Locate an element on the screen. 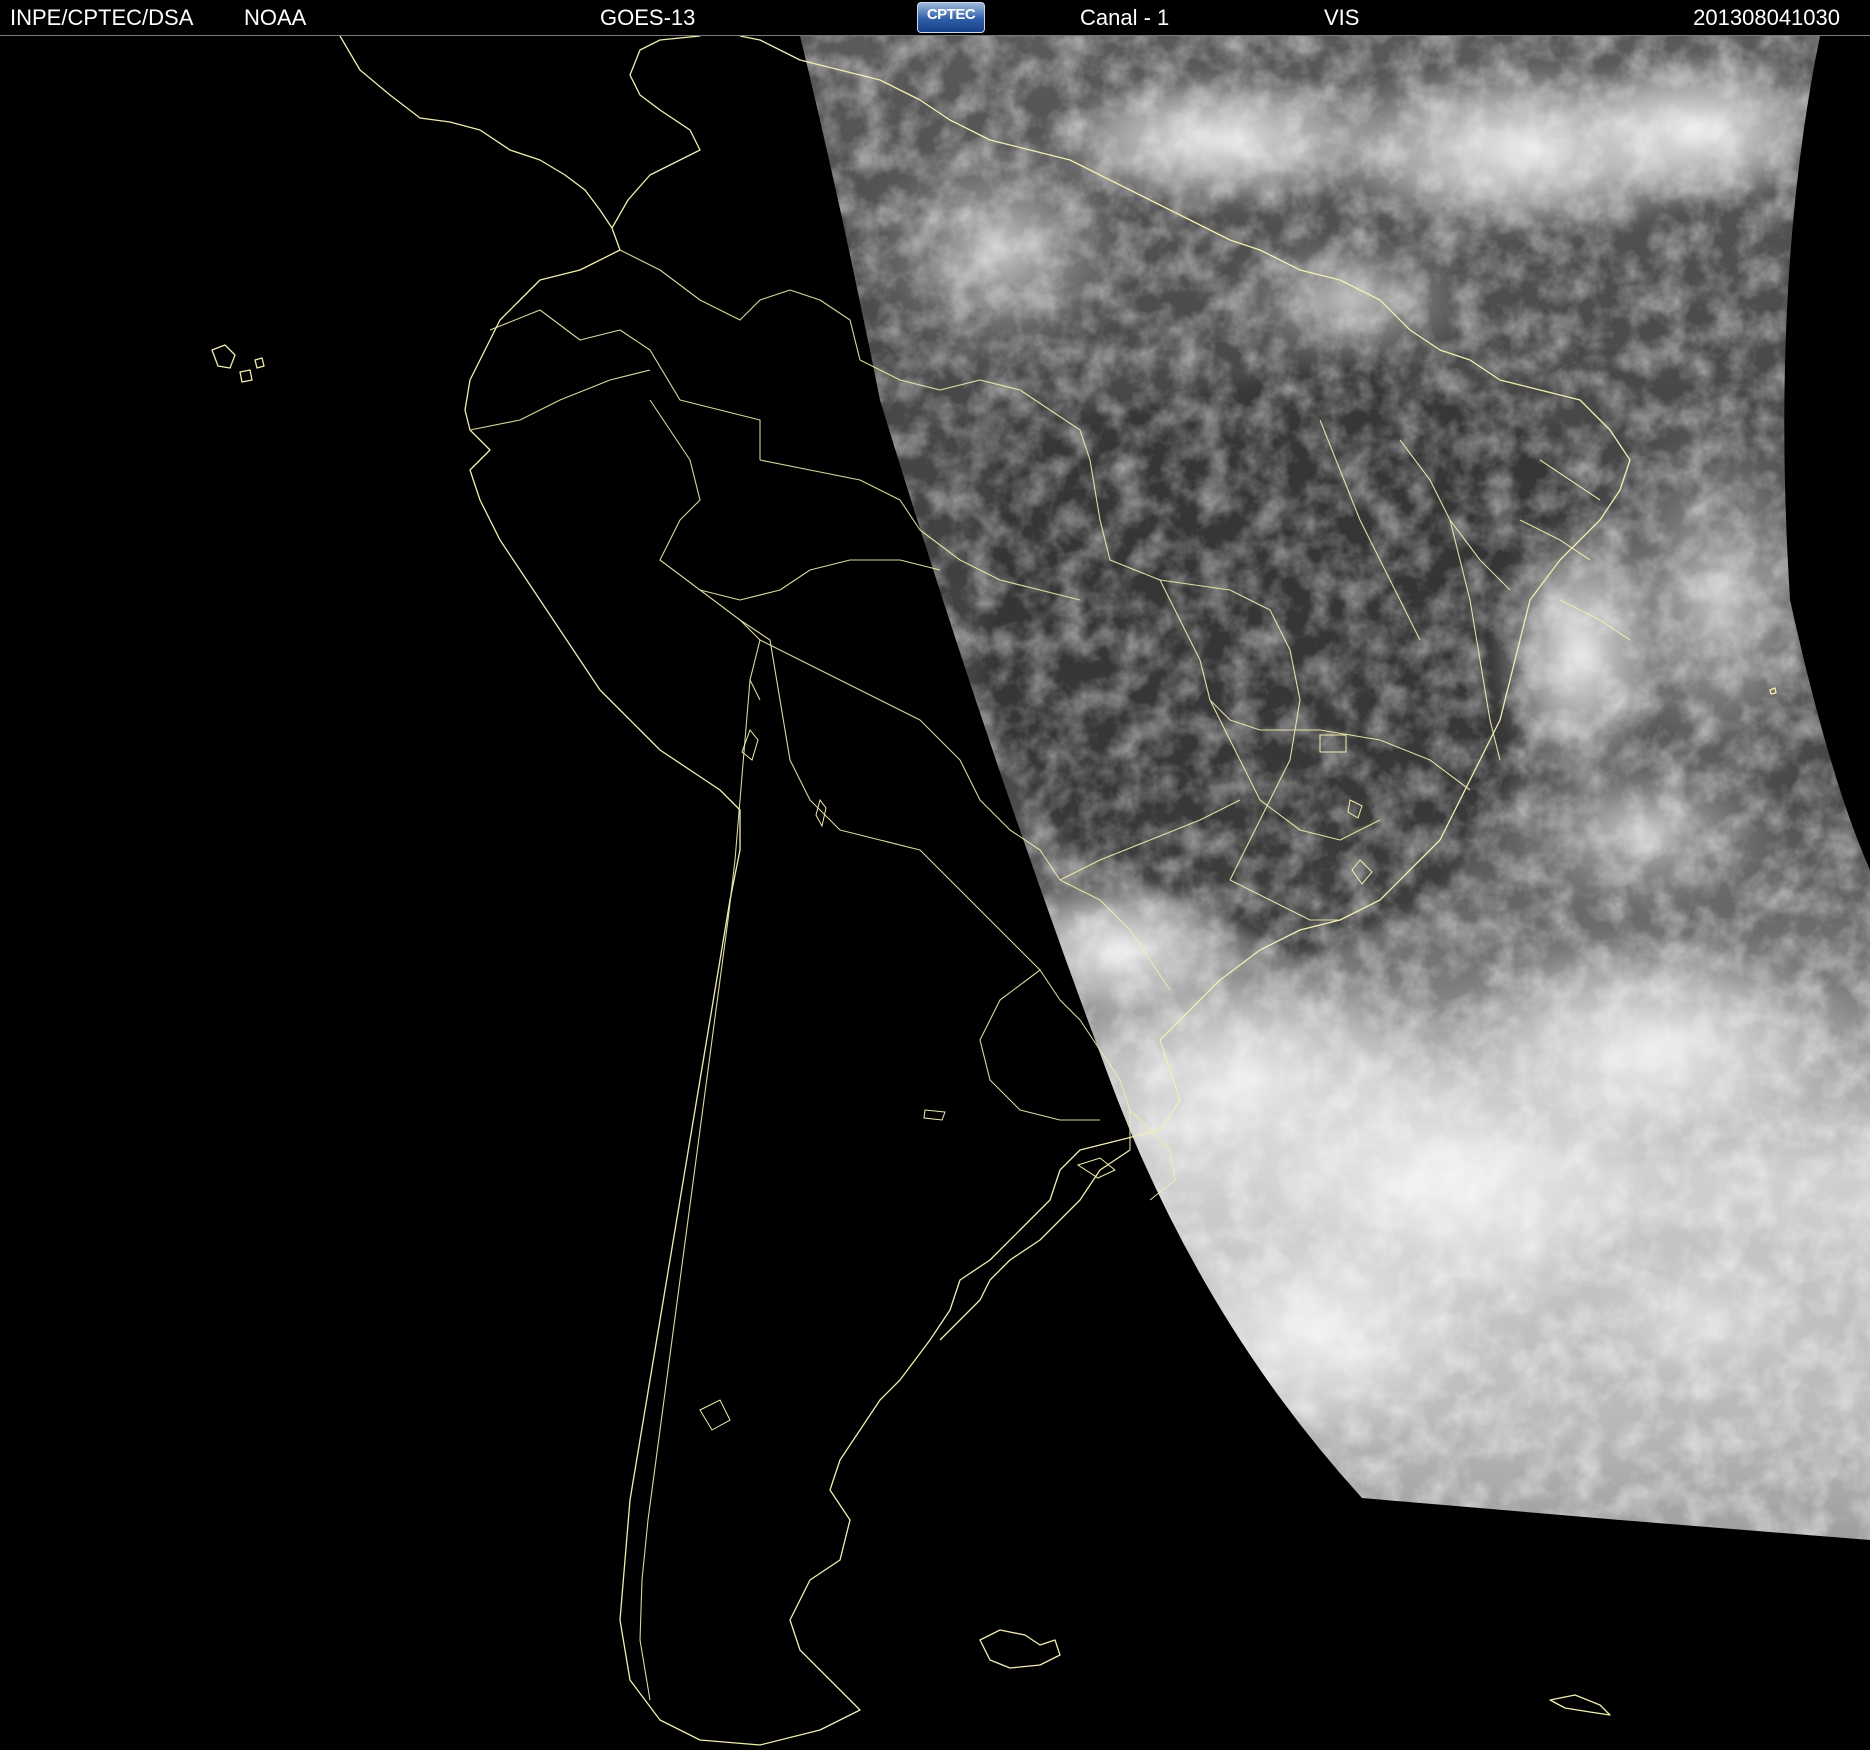 The width and height of the screenshot is (1870, 1750). galapagos-islands is located at coordinates (238, 363).